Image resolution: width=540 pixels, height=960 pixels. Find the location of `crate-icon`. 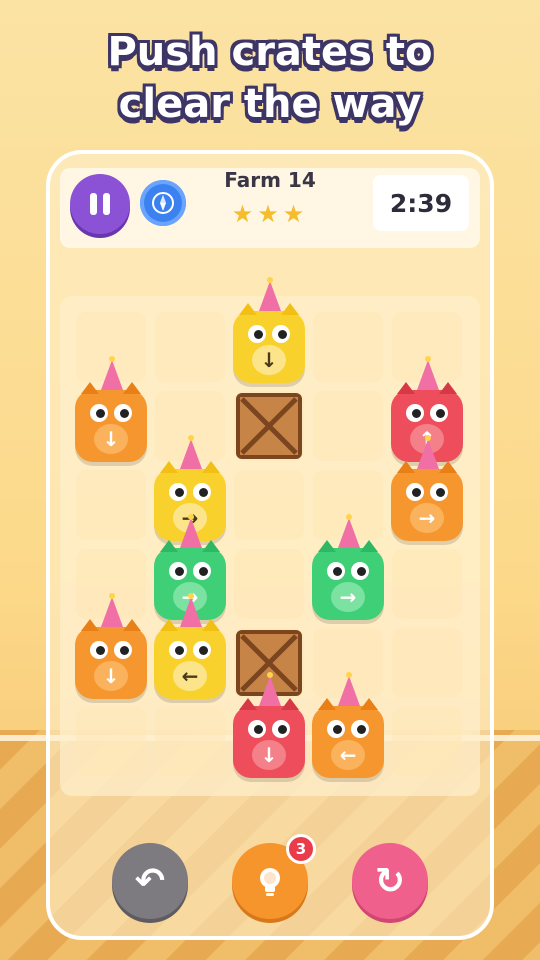

crate-icon is located at coordinates (269, 426).